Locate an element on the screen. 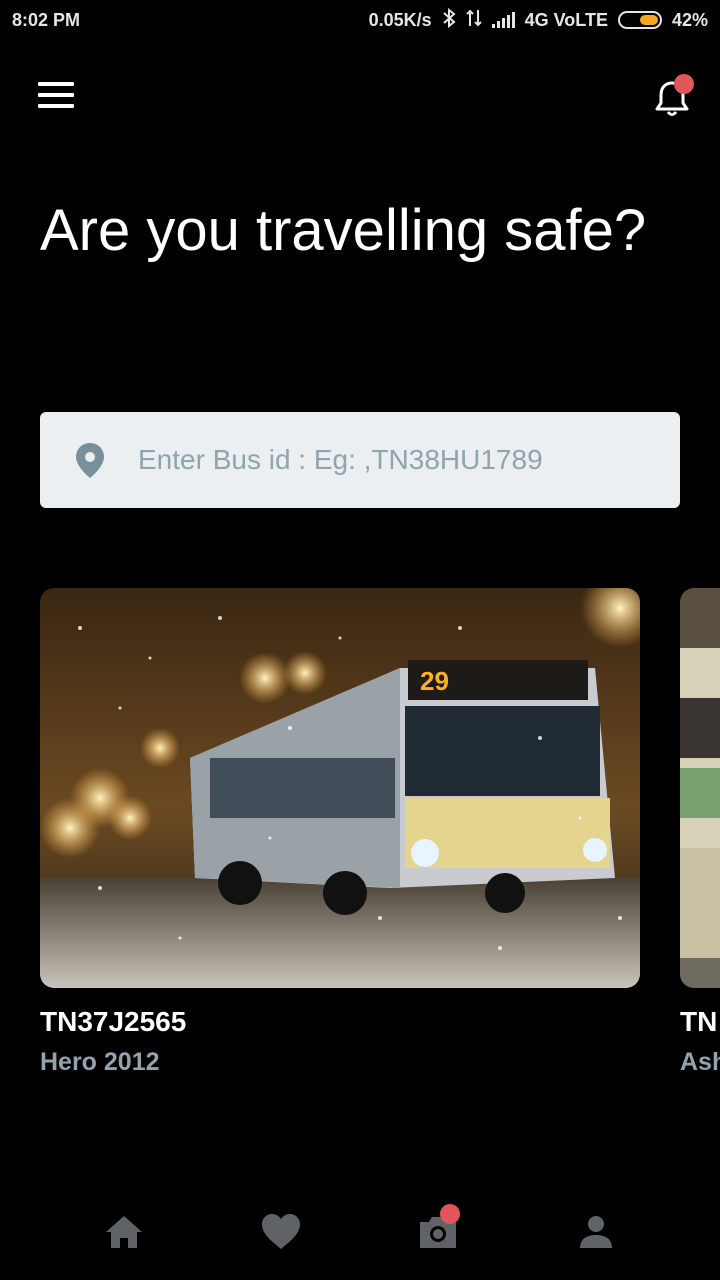  bottom-navigation is located at coordinates (360, 1231).